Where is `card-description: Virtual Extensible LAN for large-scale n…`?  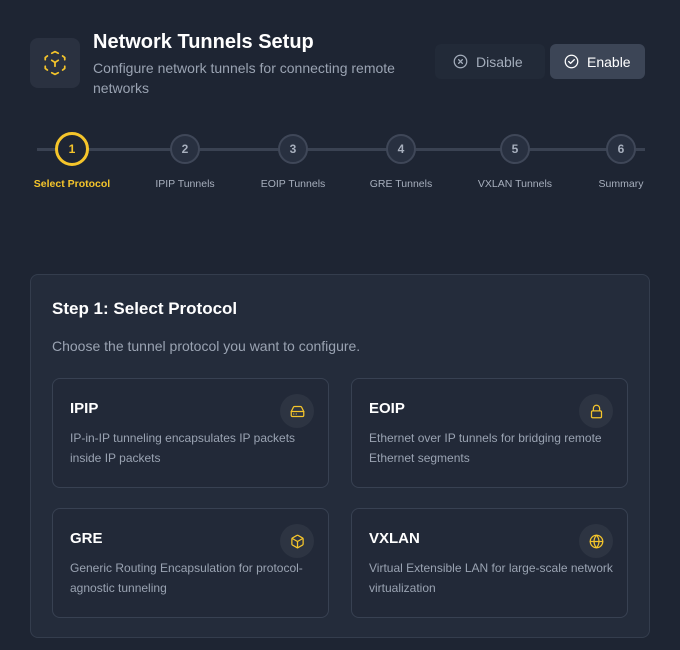
card-description: Virtual Extensible LAN for large-scale n… is located at coordinates (491, 578).